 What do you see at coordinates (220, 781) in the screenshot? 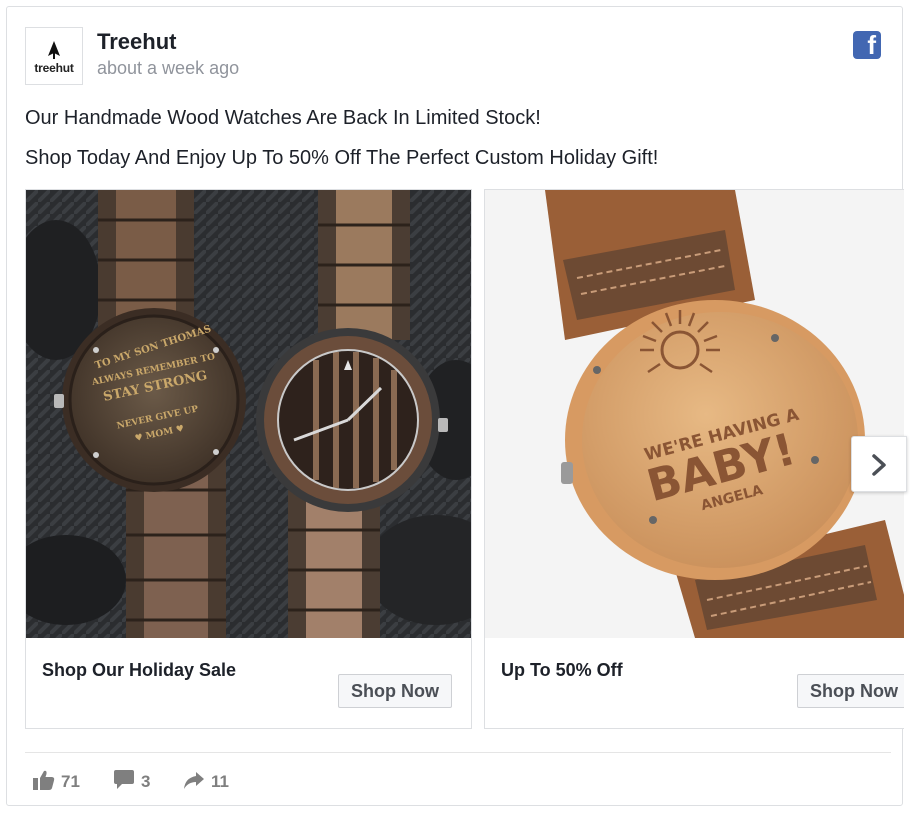
I see `shares-number: 11` at bounding box center [220, 781].